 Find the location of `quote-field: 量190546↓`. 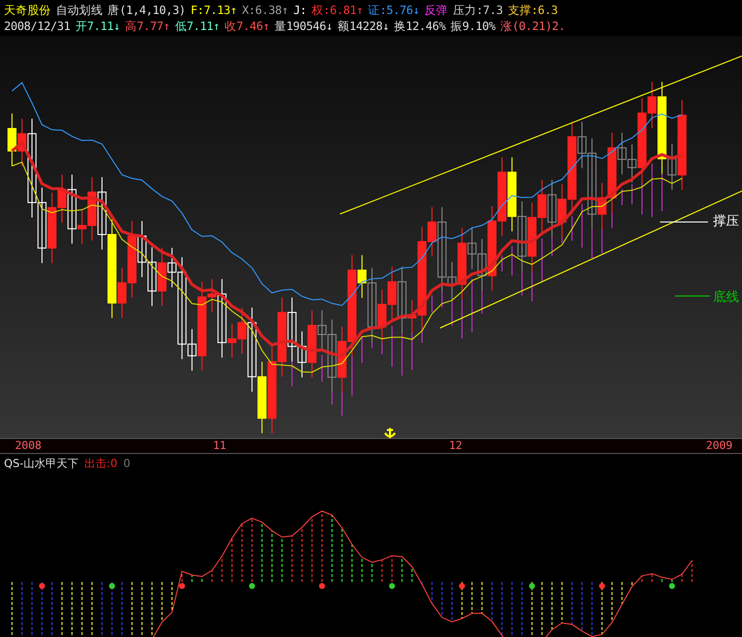

quote-field: 量190546↓ is located at coordinates (303, 26).